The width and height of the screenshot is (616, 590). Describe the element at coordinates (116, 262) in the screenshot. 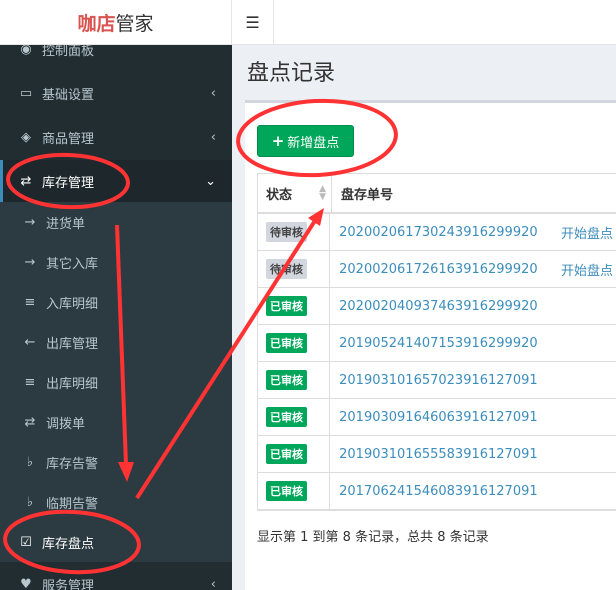

I see `sidebar-item-other-inbound: → 其它入库` at that location.